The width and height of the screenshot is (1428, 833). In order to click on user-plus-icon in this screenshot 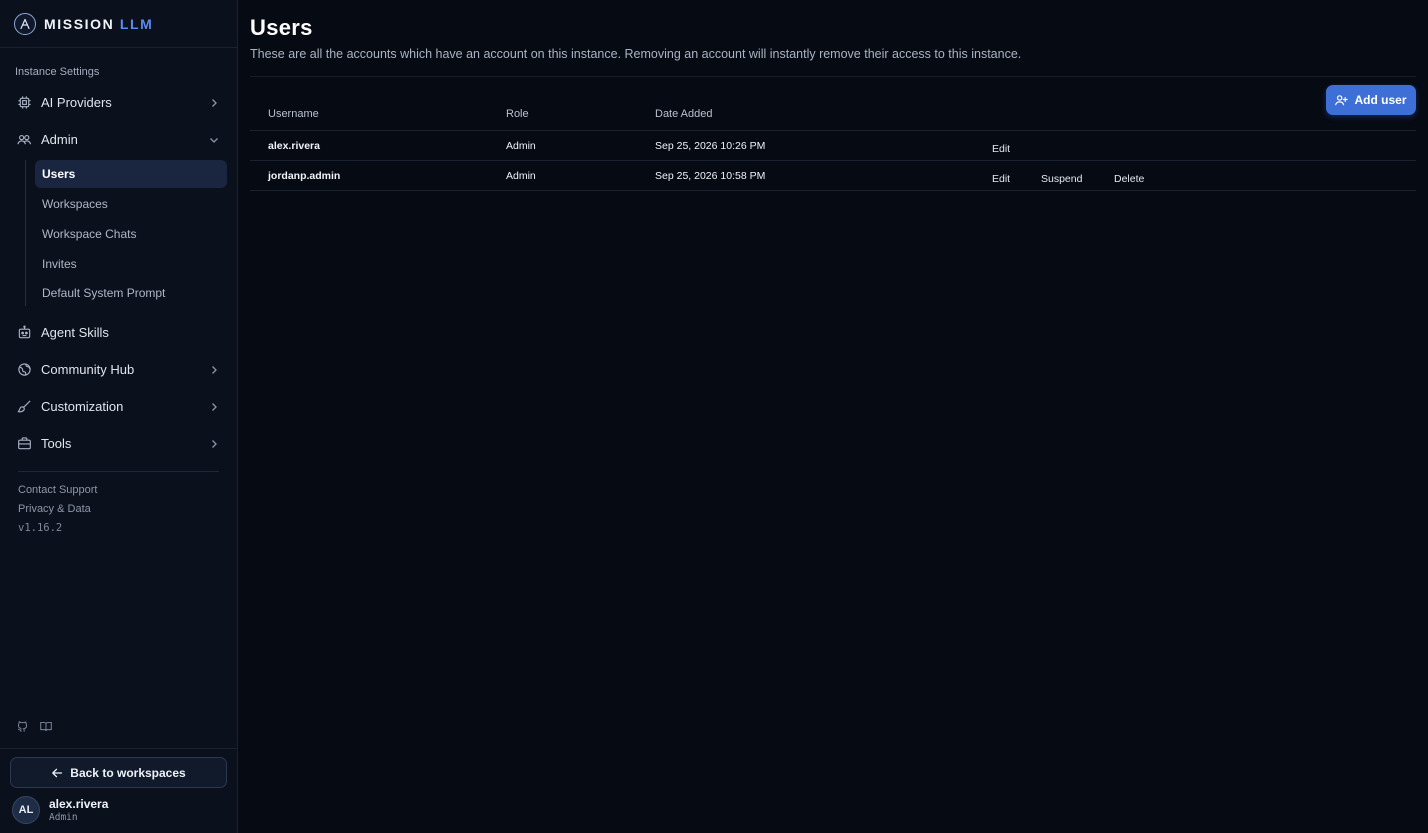, I will do `click(1342, 100)`.